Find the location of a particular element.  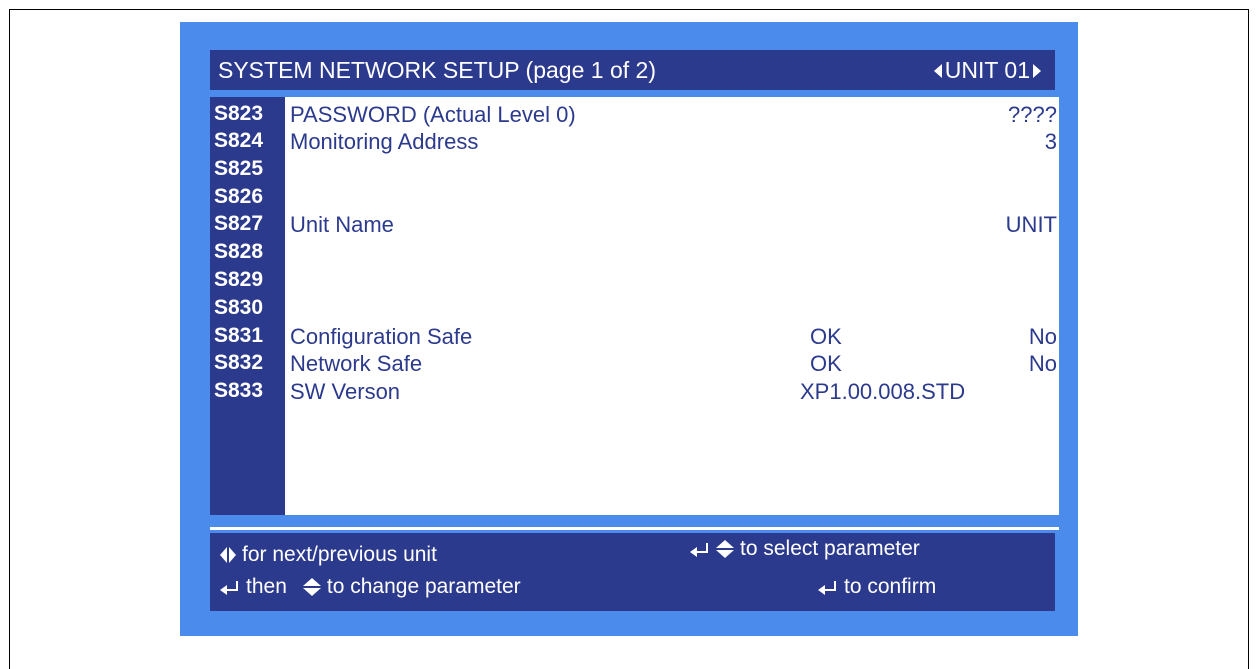

parameter-label: SW Verson is located at coordinates (345, 391).